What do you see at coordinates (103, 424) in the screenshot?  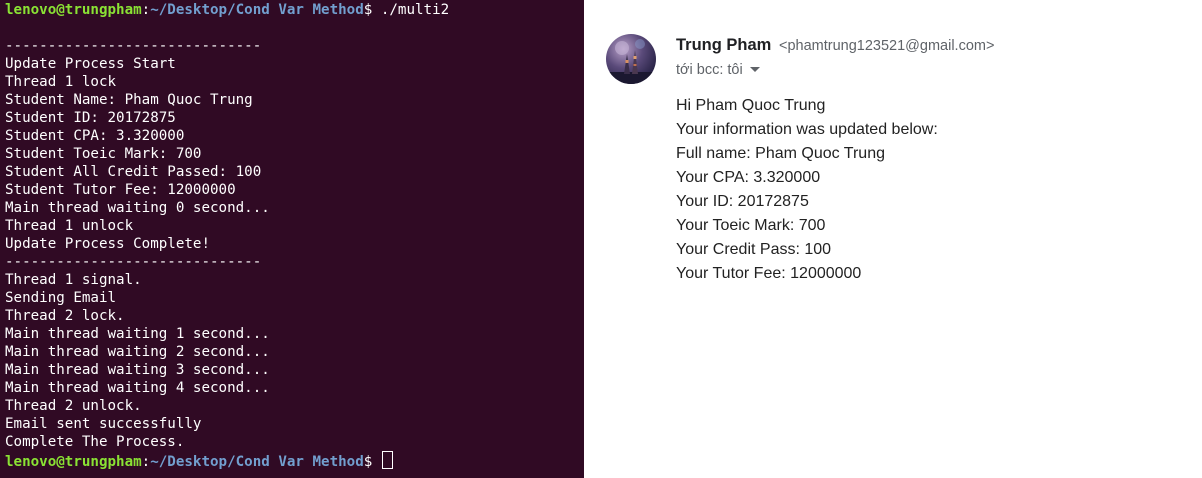 I see `terminal-line: Email sent successfully` at bounding box center [103, 424].